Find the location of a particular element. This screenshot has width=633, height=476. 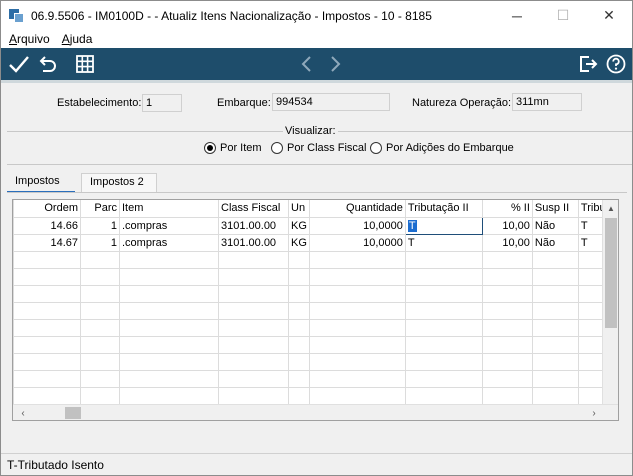

menu-bar: Arquivo Ajuda is located at coordinates (316, 39).